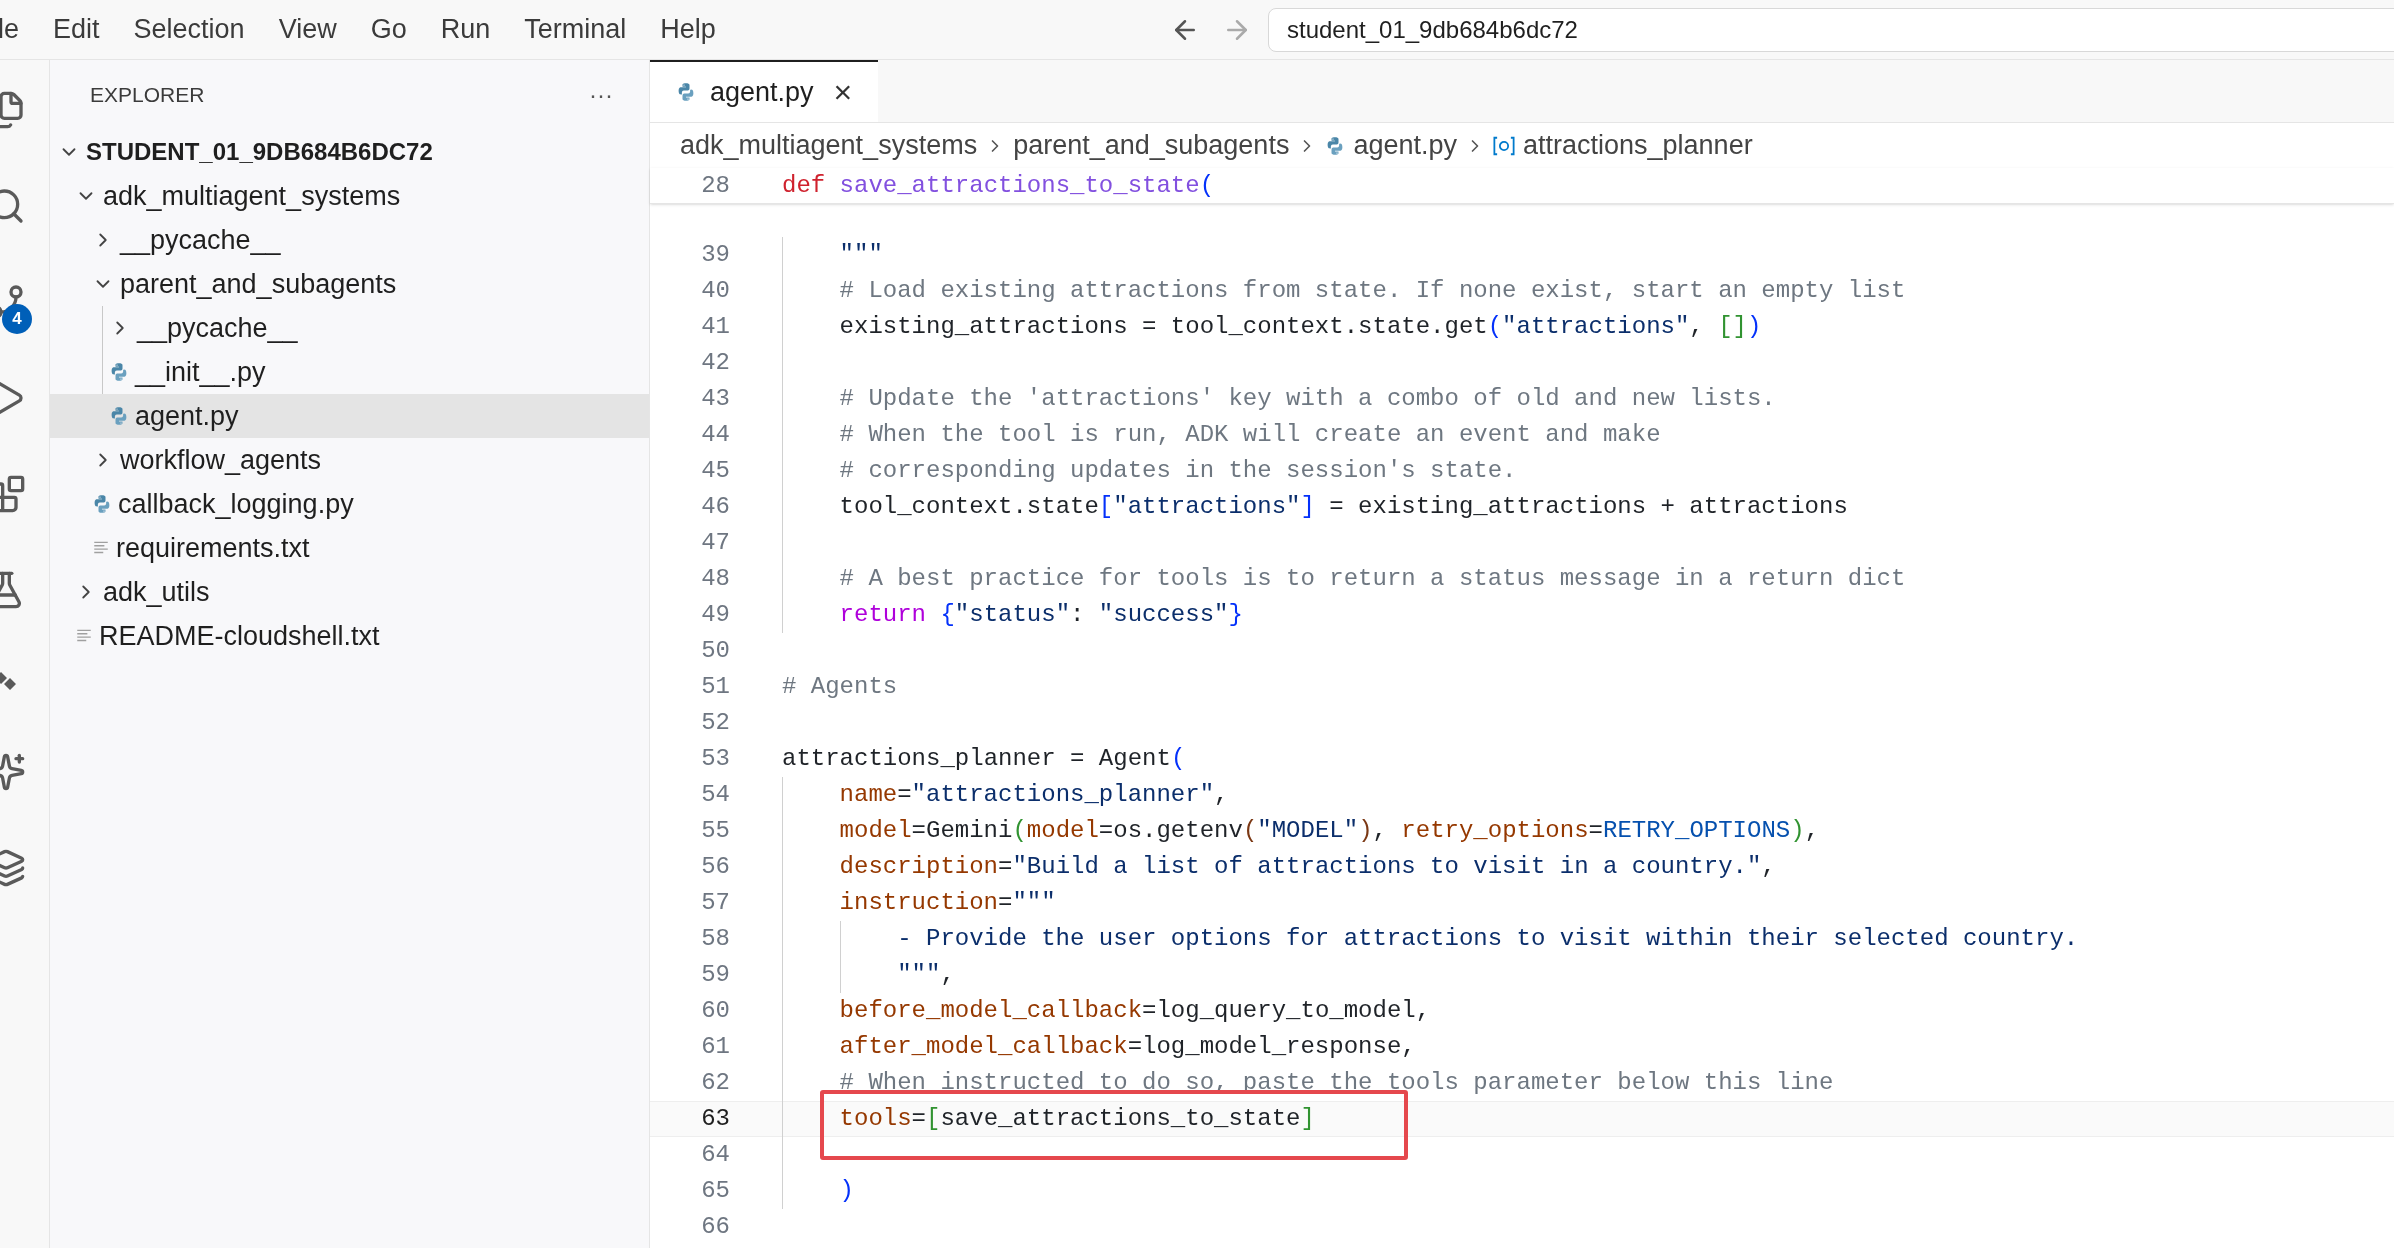 Image resolution: width=2394 pixels, height=1248 pixels. Describe the element at coordinates (715, 185) in the screenshot. I see `line-number: 28` at that location.